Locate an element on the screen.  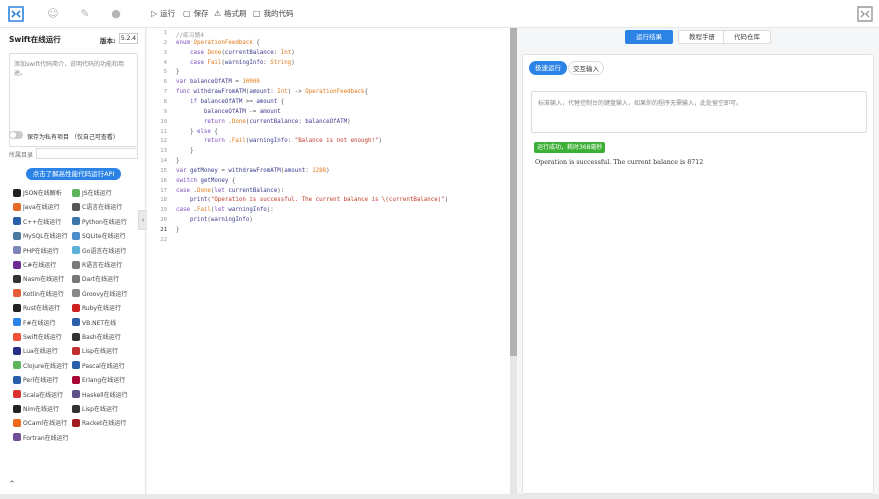
language-label: R语言在线运行 is located at coordinates (102, 265).